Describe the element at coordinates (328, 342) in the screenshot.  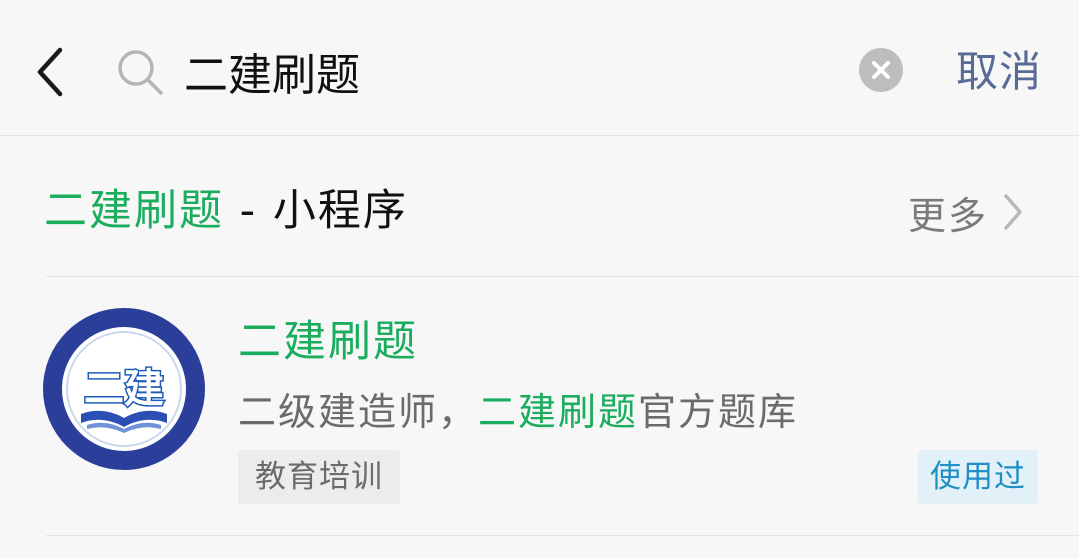
I see `result-title: 二建刷题` at that location.